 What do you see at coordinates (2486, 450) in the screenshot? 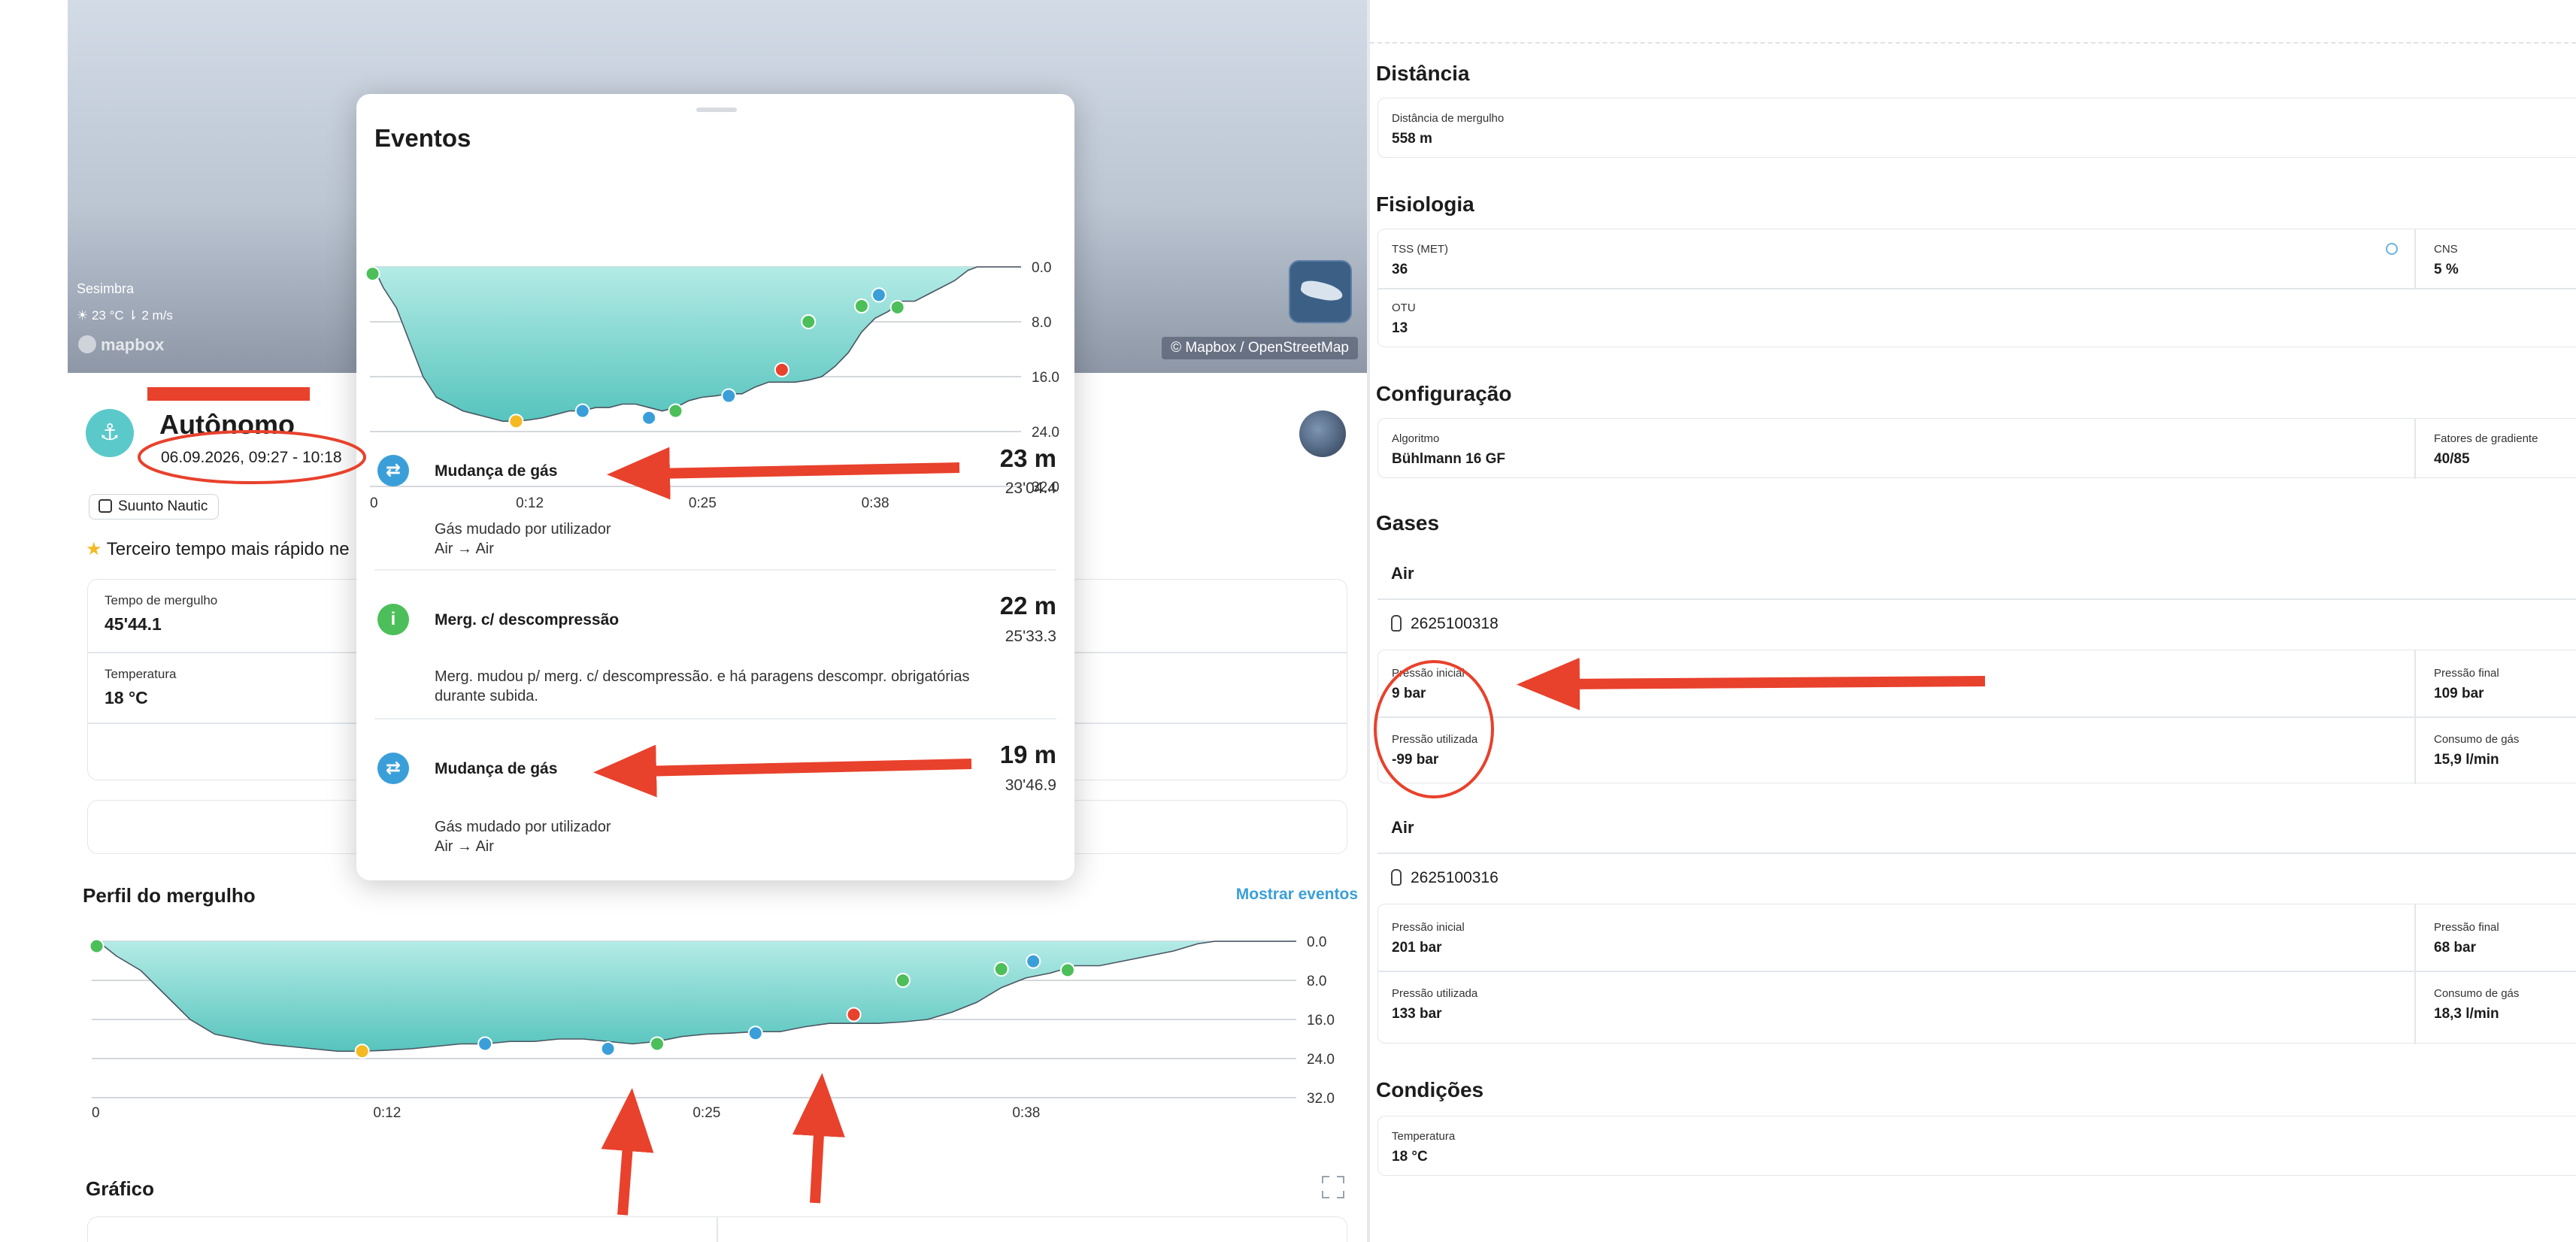
I see `gradient-factors: Fatores de gradiente 40/85` at bounding box center [2486, 450].